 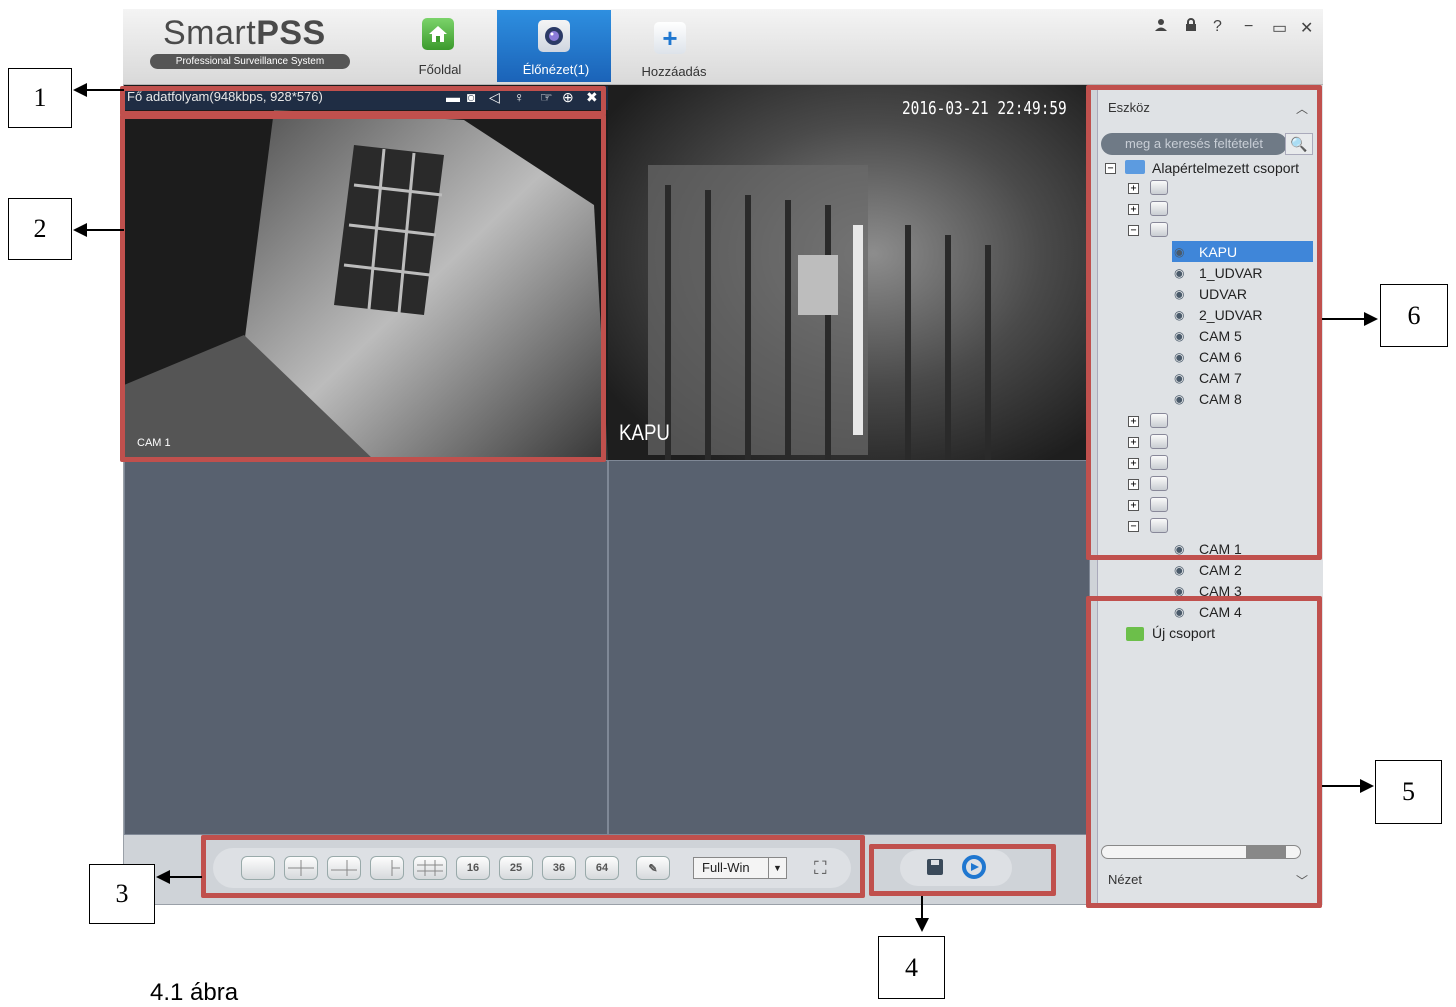 What do you see at coordinates (1248, 27) in the screenshot?
I see `minimize-icon: −` at bounding box center [1248, 27].